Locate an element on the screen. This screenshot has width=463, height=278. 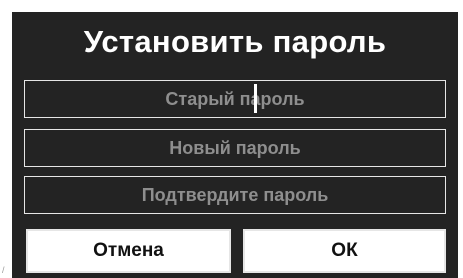
ok-button: ОК is located at coordinates (344, 251).